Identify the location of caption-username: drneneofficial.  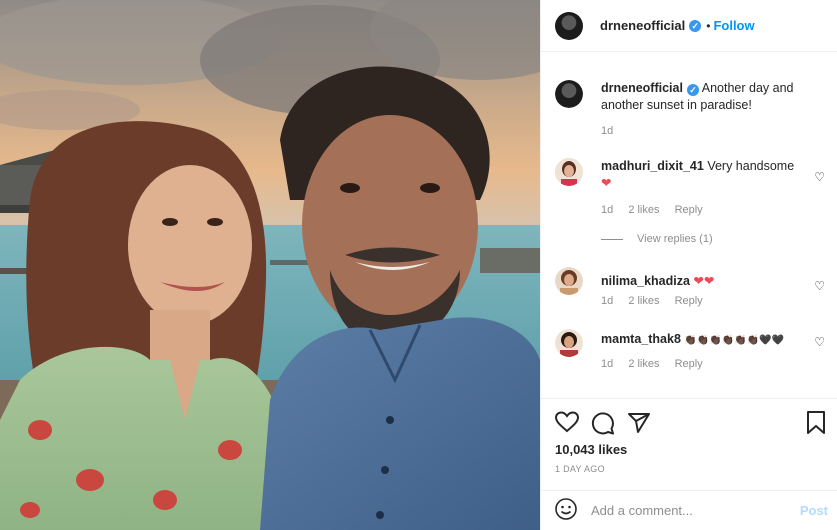
(642, 88).